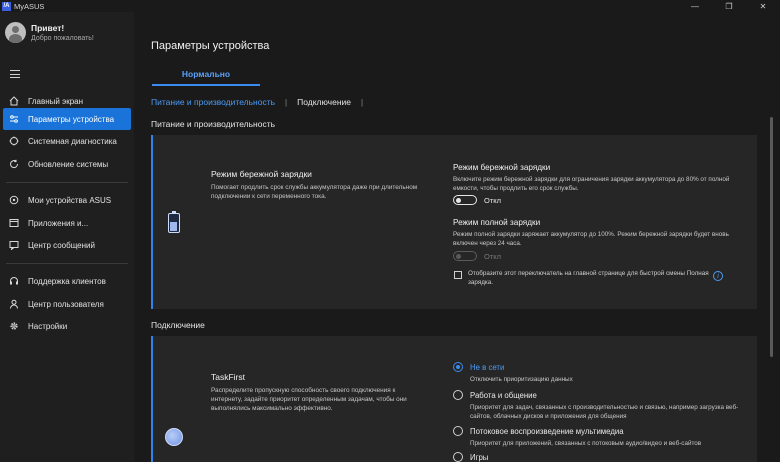 The image size is (780, 462). What do you see at coordinates (48, 326) in the screenshot?
I see `sidebar-item-label: Настройки` at bounding box center [48, 326].